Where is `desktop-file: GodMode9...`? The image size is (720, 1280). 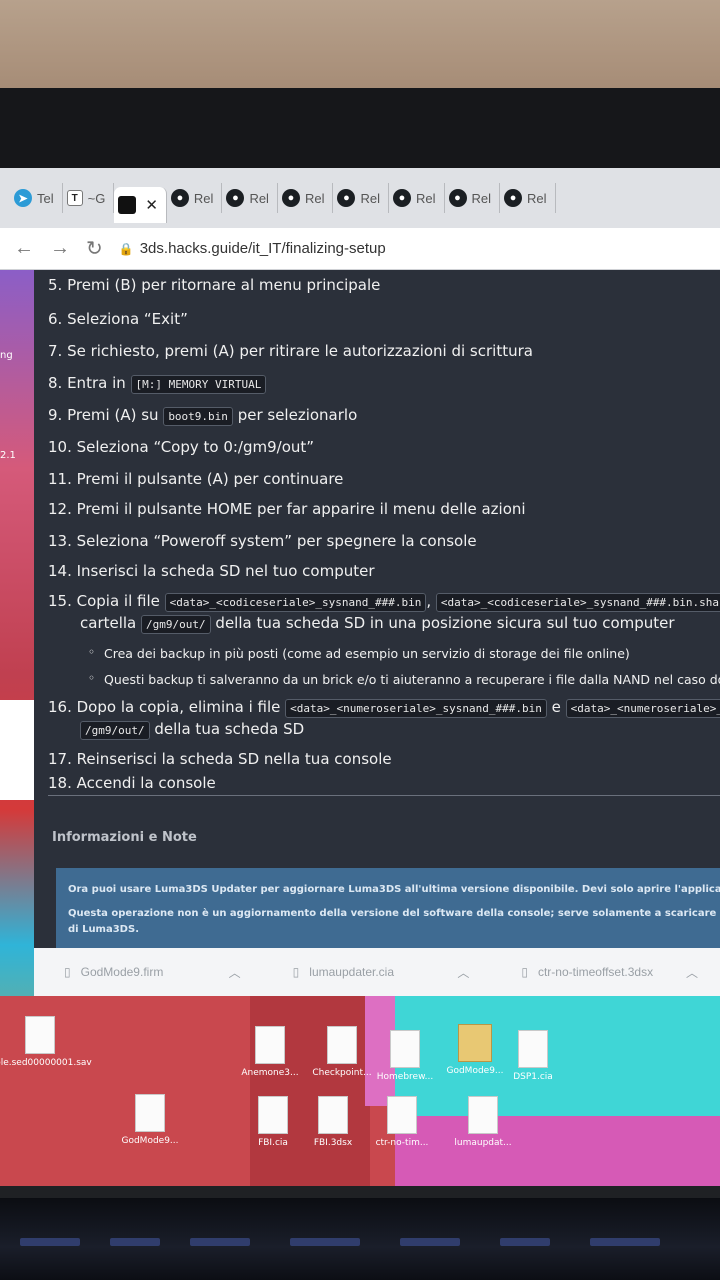 desktop-file: GodMode9... is located at coordinates (150, 1120).